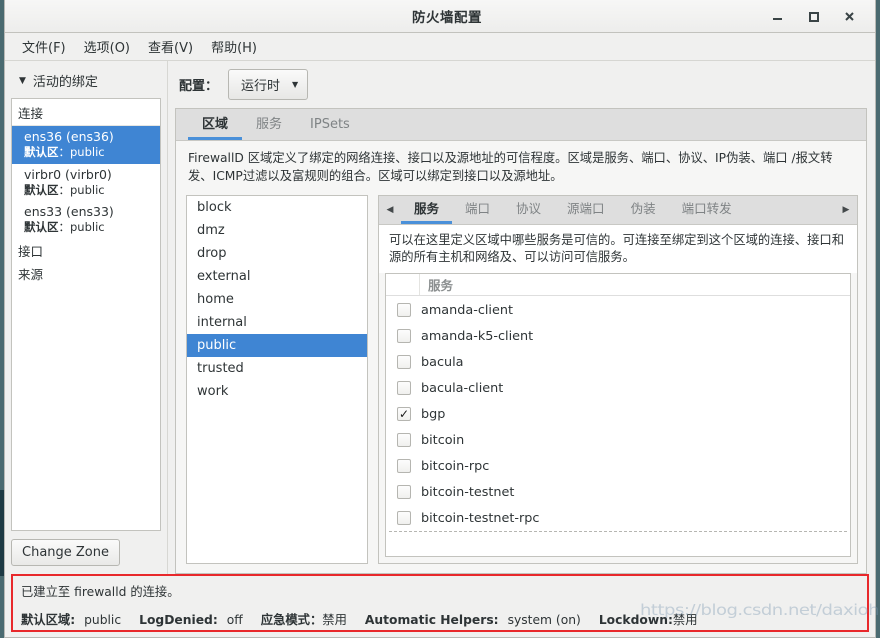 Image resolution: width=880 pixels, height=638 pixels. What do you see at coordinates (442, 362) in the screenshot?
I see `service-name: bacula` at bounding box center [442, 362].